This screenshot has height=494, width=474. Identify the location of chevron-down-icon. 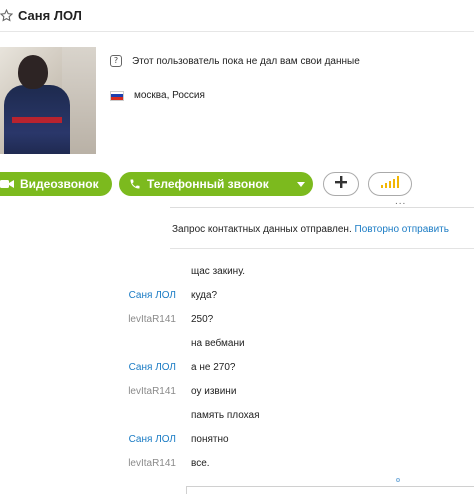
(301, 184).